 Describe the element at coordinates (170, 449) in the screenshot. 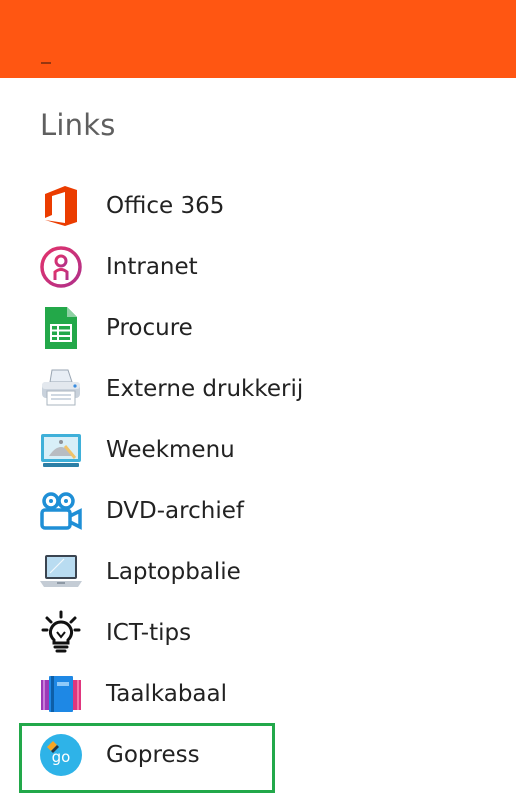

I see `link-label: Weekmenu` at that location.